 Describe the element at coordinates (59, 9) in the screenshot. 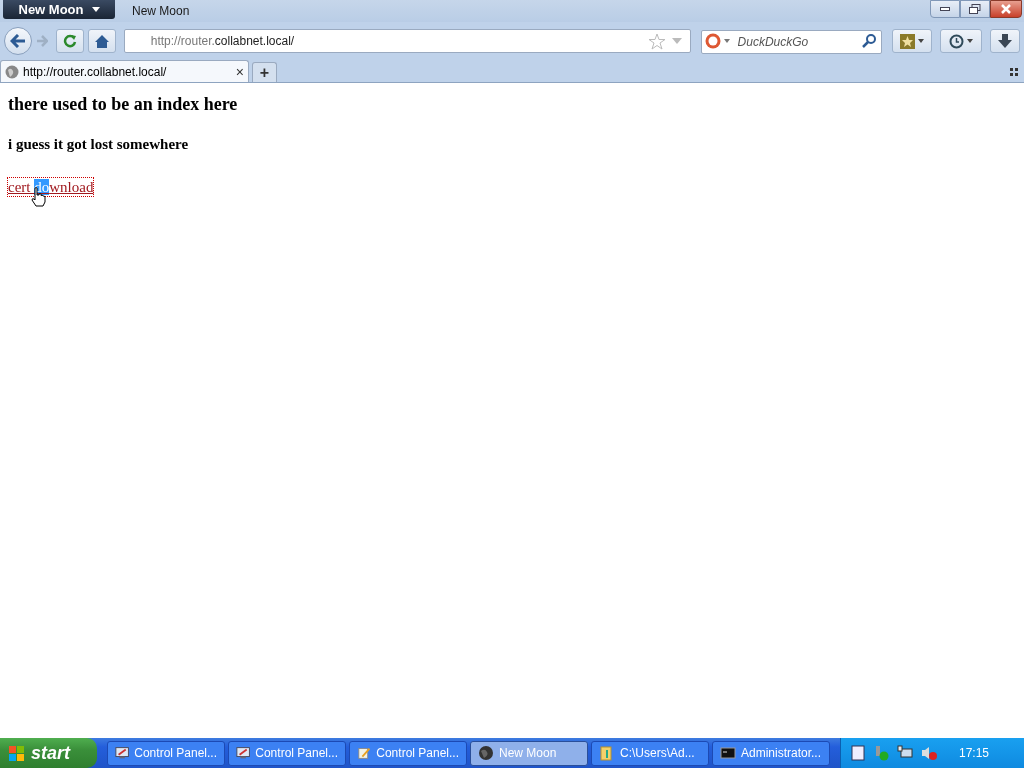

I see `app-menu-button: New Moon` at that location.